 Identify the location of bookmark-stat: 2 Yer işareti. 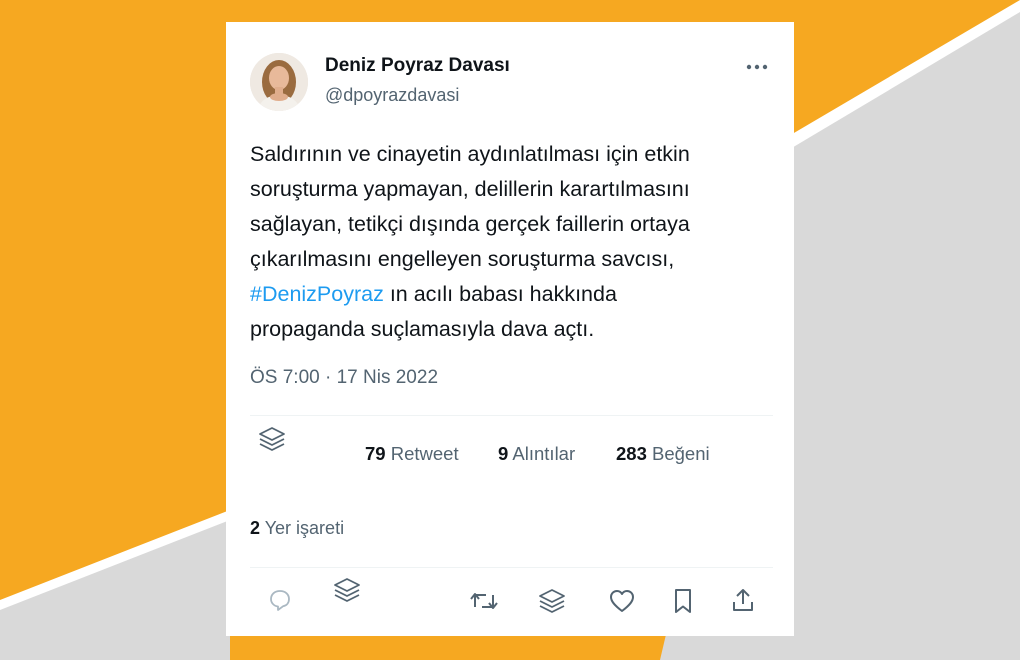
(297, 528).